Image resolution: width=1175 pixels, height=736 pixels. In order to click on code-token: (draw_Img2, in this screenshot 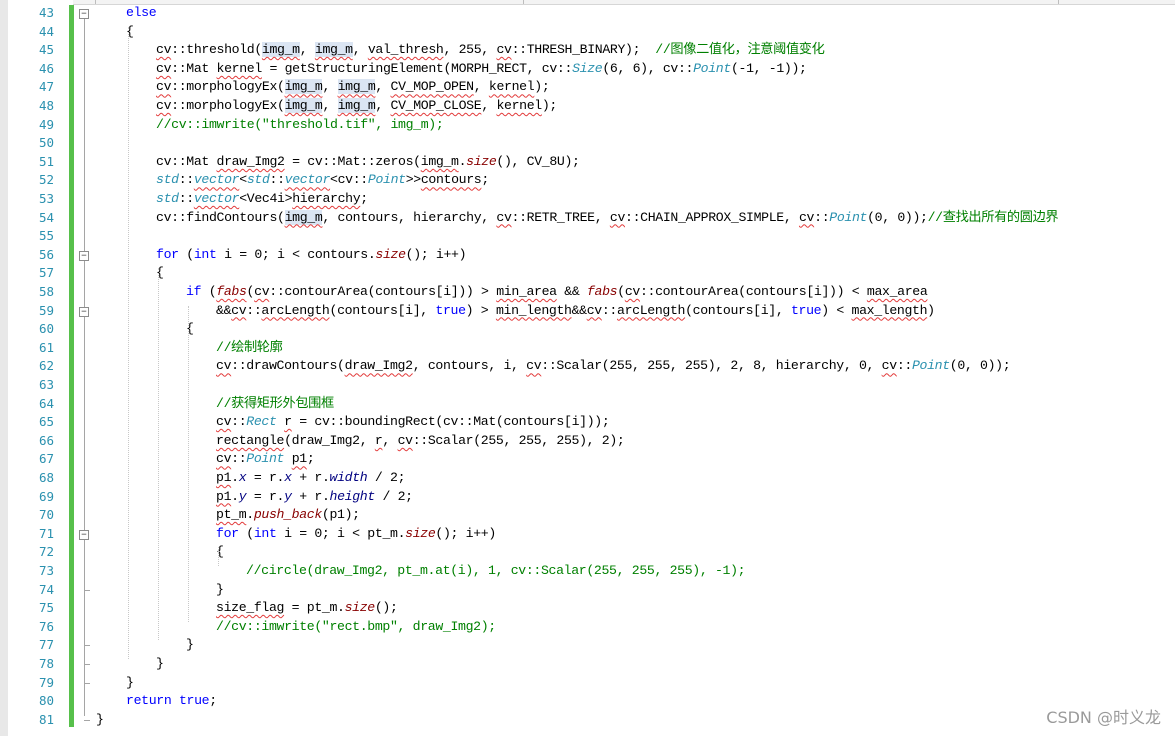, I will do `click(329, 440)`.